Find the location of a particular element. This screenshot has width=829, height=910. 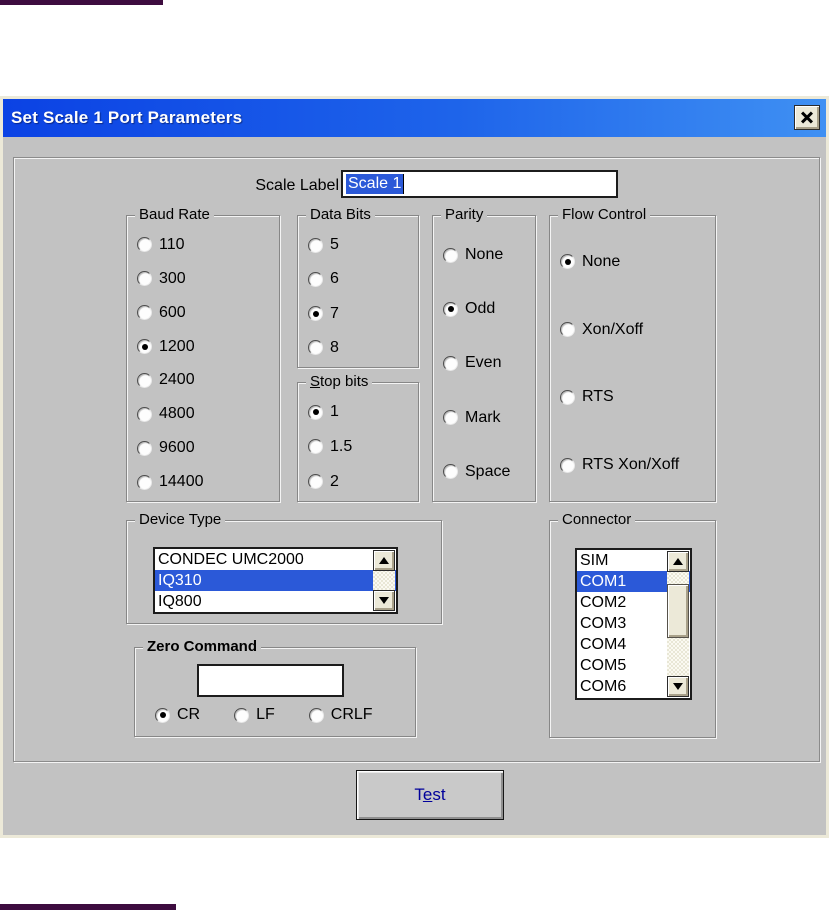

test-button: Test is located at coordinates (430, 795).